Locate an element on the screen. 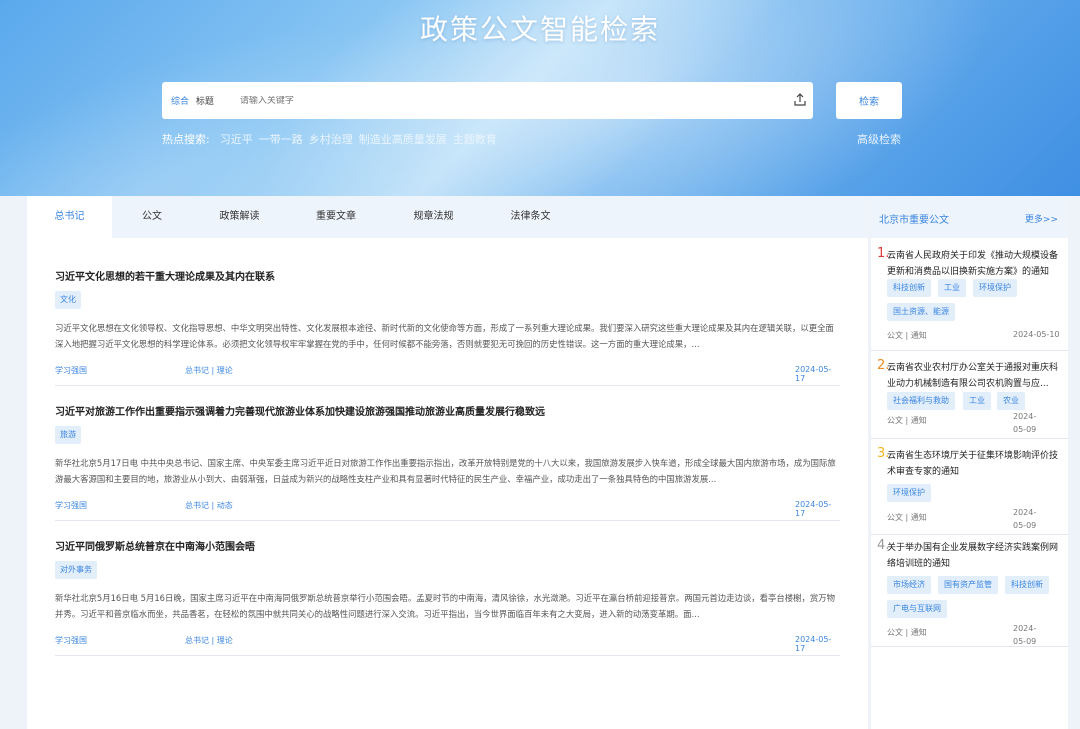 Image resolution: width=1080 pixels, height=729 pixels. hot-search-label: 热点搜索: is located at coordinates (186, 139).